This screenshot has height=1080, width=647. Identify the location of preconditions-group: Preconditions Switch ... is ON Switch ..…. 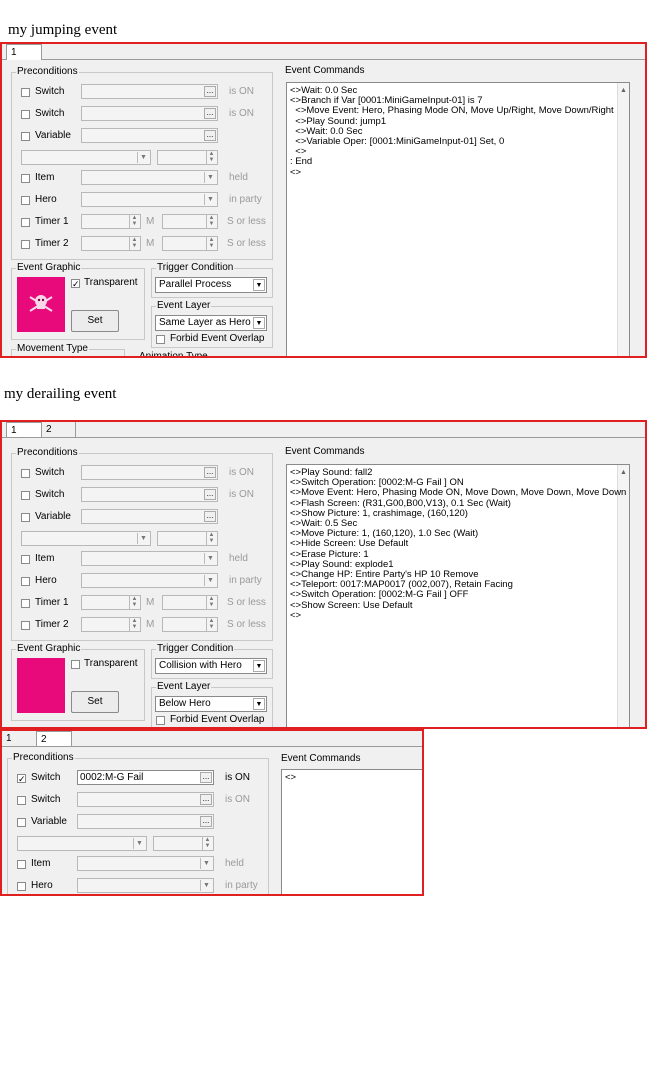
(142, 544).